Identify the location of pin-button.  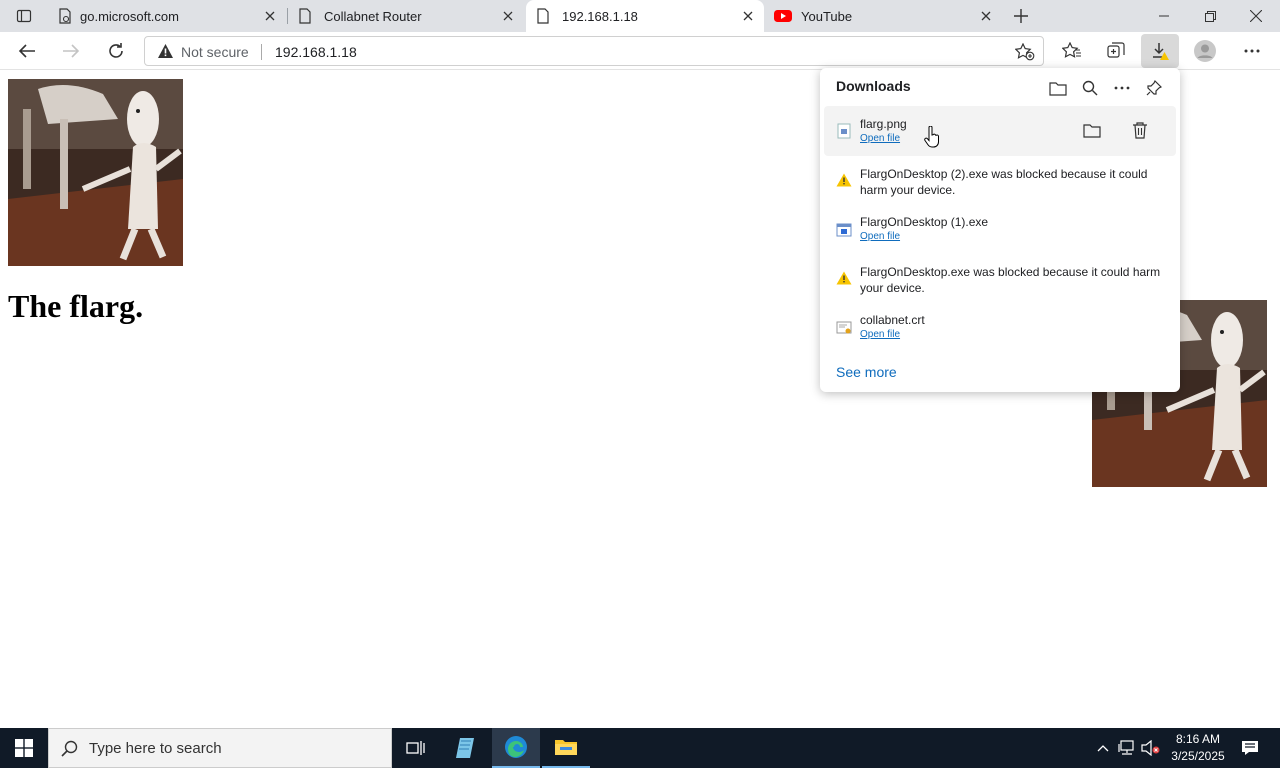
(1154, 88).